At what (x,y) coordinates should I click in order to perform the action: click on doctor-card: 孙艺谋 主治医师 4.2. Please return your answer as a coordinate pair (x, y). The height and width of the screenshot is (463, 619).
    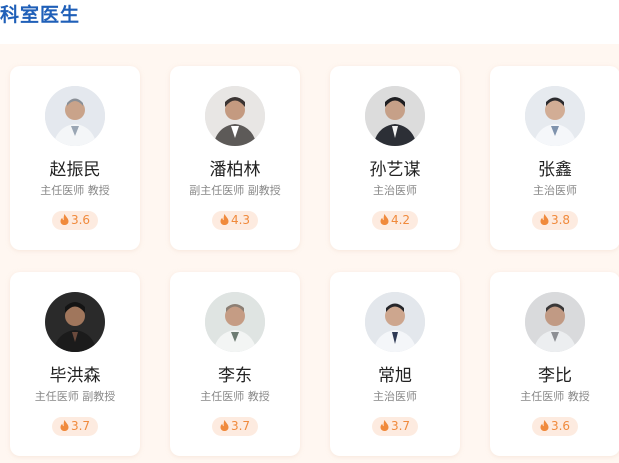
    Looking at the image, I should click on (395, 158).